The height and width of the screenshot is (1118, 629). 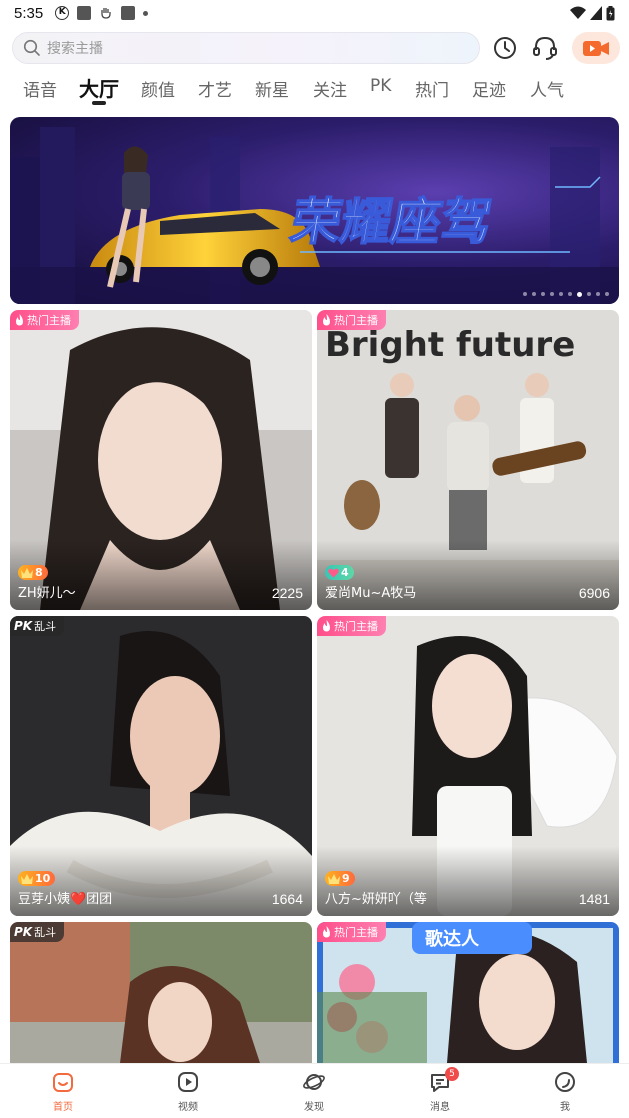 I want to click on streamer-photo: 歌达人, so click(x=468, y=992).